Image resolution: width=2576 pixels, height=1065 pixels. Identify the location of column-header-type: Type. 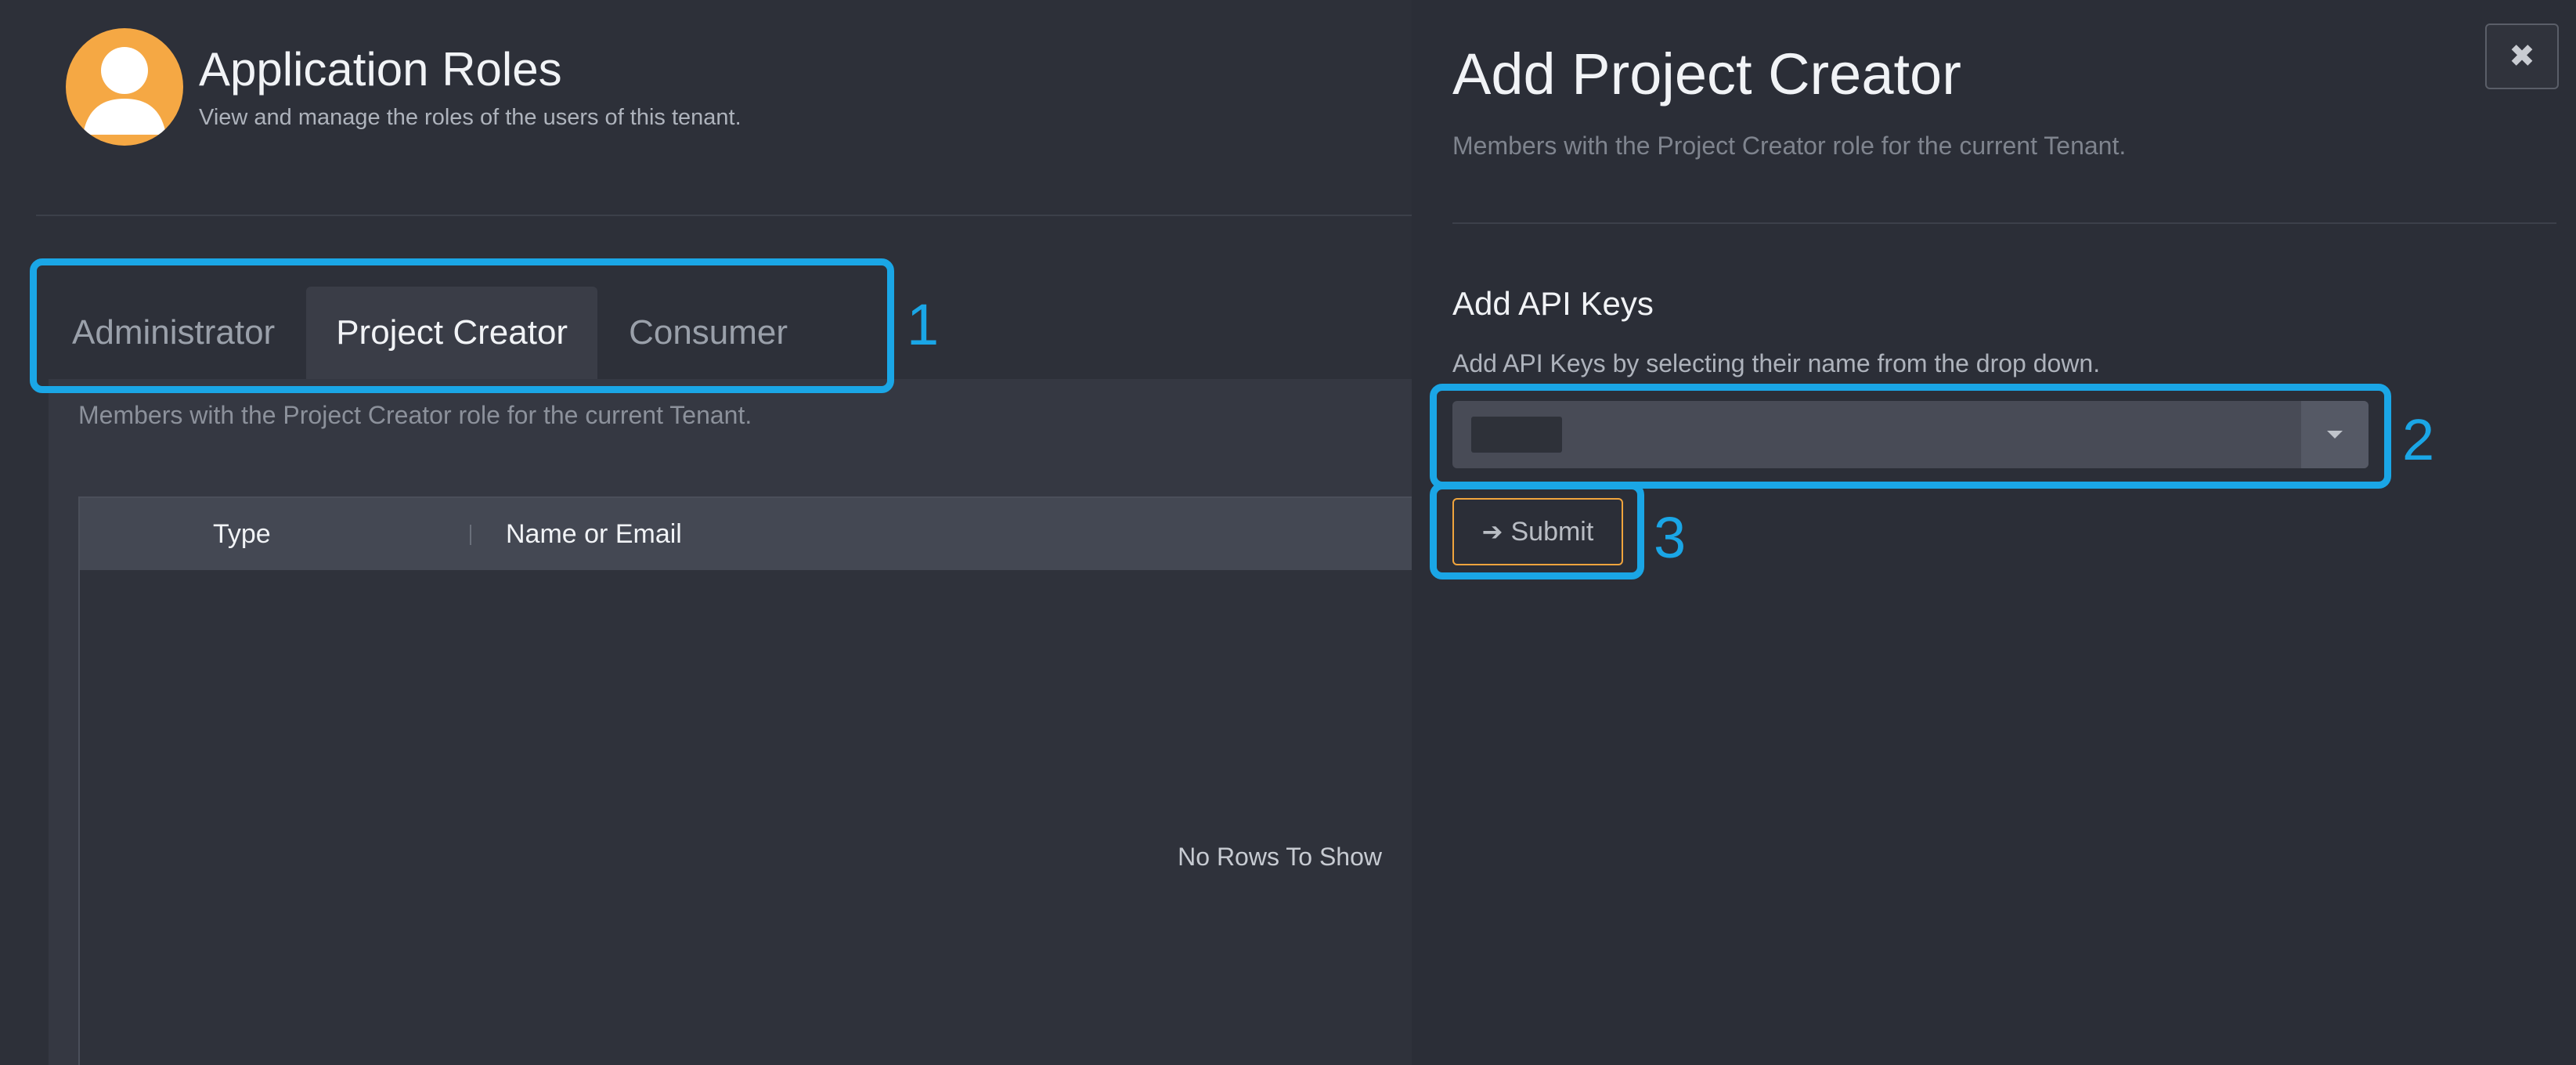
(242, 534).